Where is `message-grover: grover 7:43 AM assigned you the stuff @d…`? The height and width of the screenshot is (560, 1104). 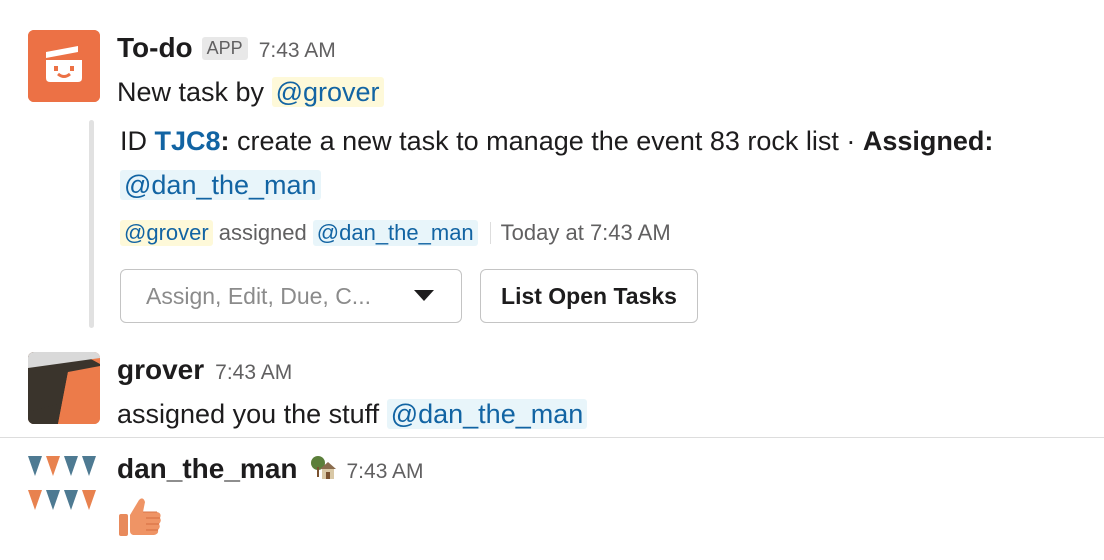
message-grover: grover 7:43 AM assigned you the stuff @d… is located at coordinates (566, 390).